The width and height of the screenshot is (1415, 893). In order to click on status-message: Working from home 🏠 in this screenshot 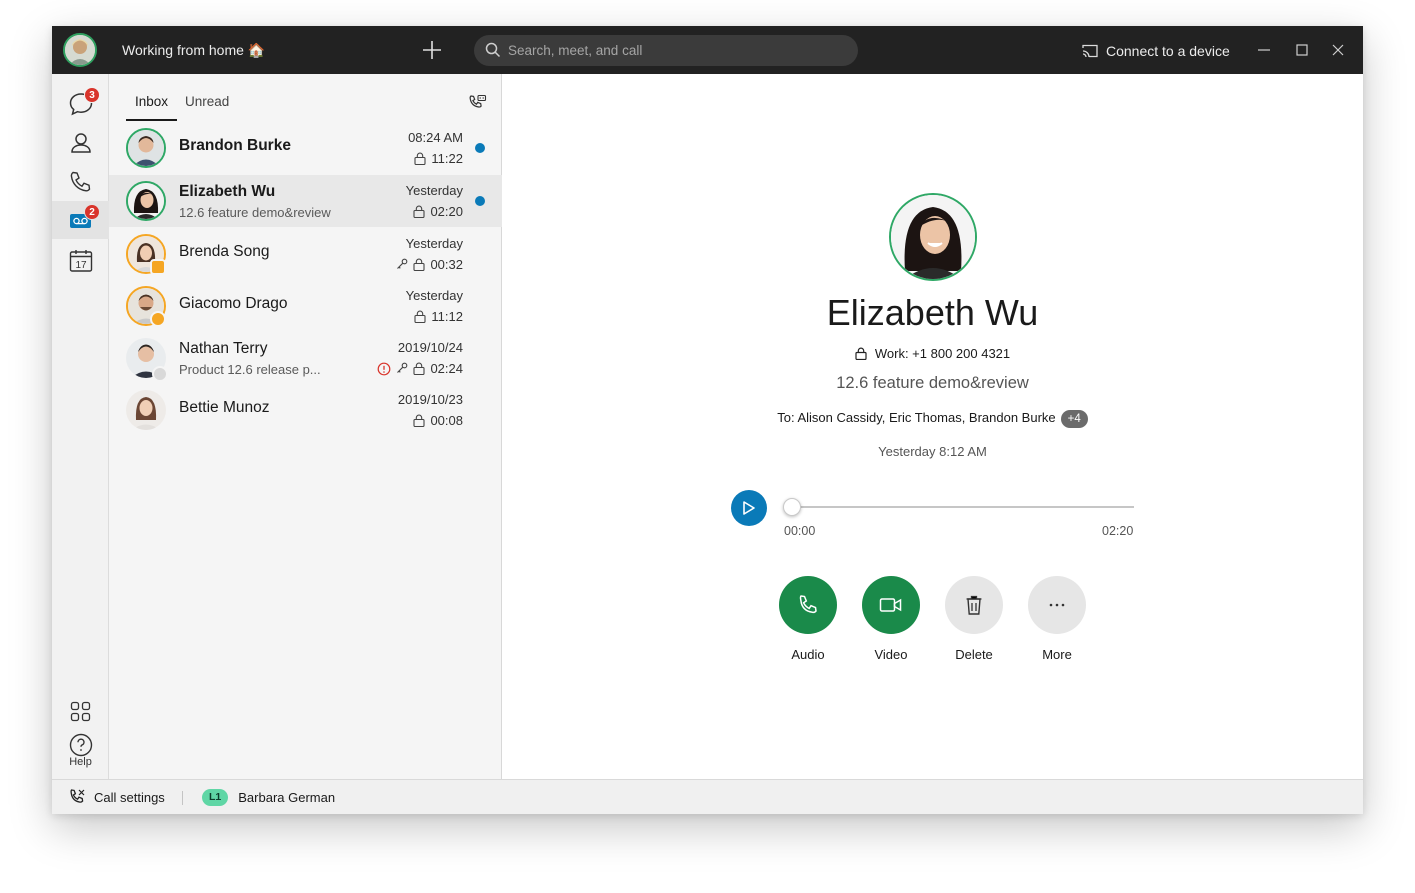, I will do `click(193, 50)`.